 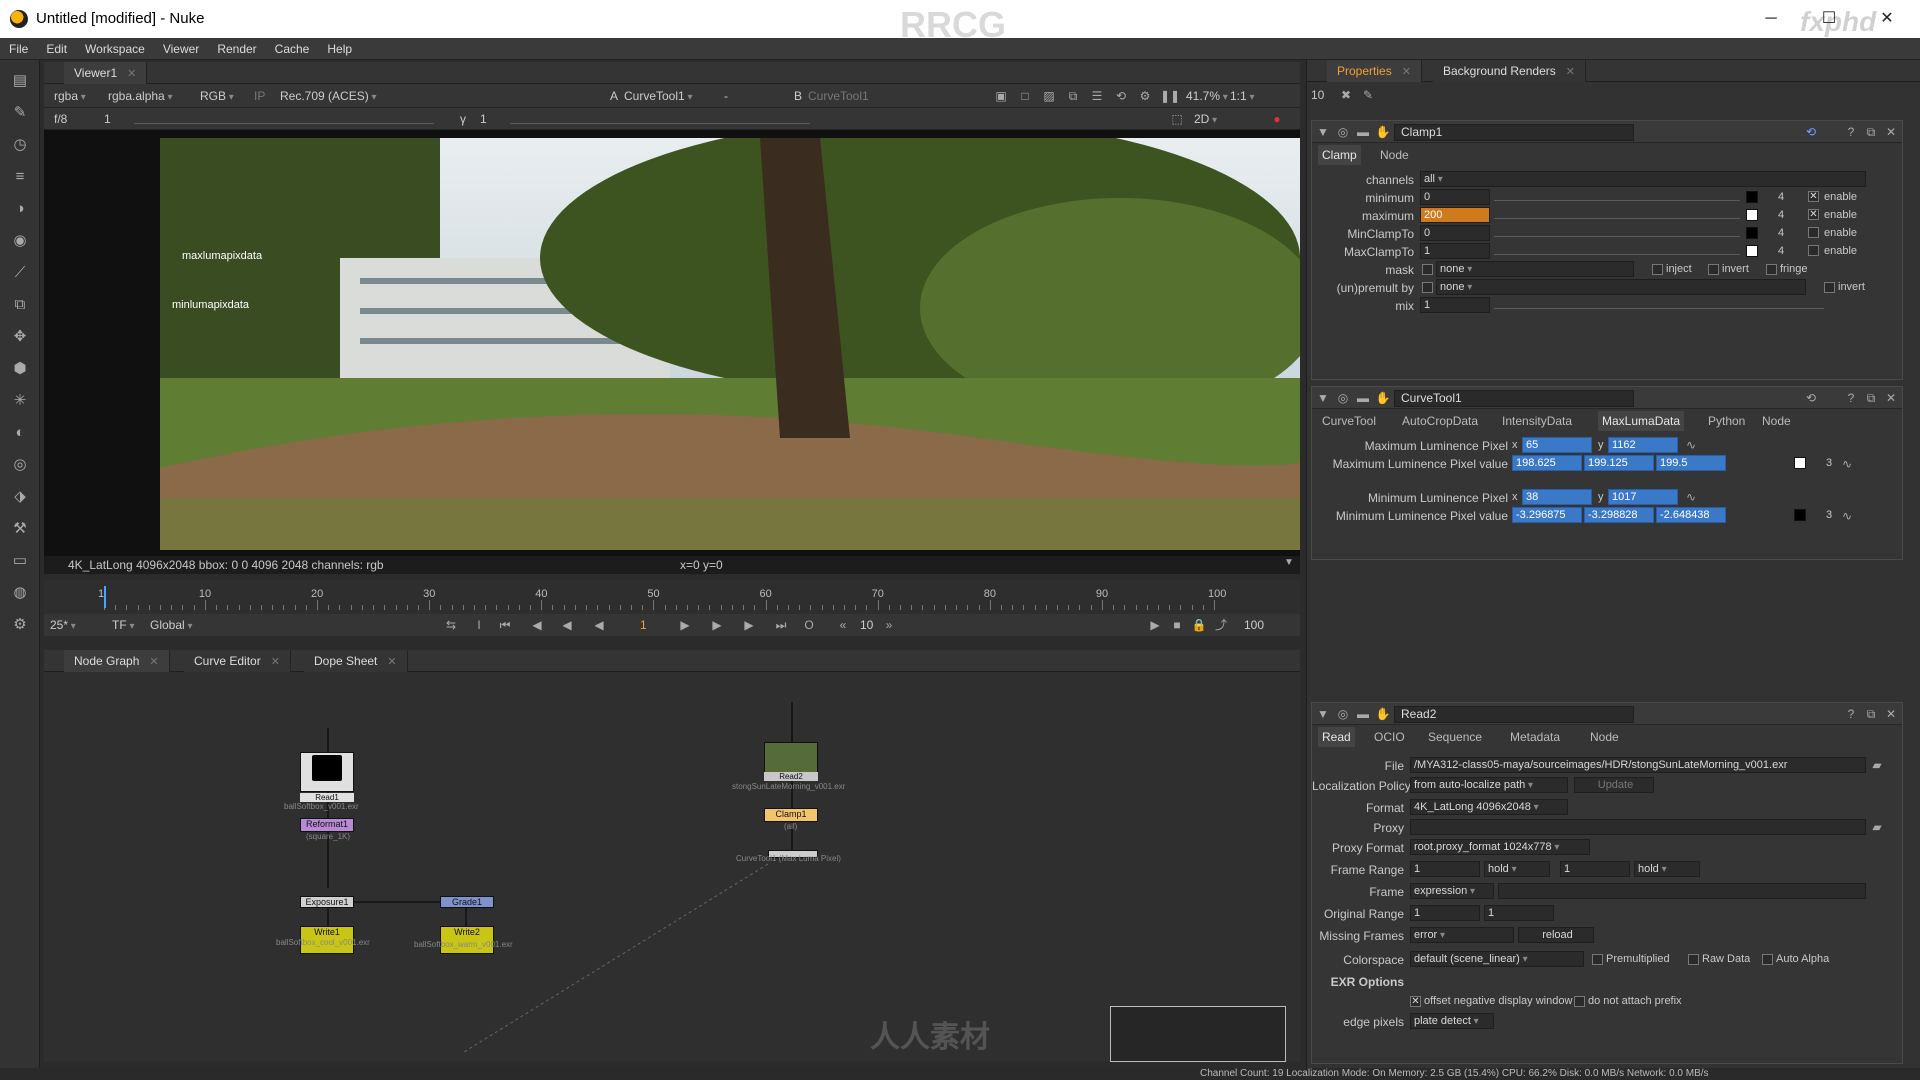 What do you see at coordinates (1887, 19) in the screenshot?
I see `close-button: ✕` at bounding box center [1887, 19].